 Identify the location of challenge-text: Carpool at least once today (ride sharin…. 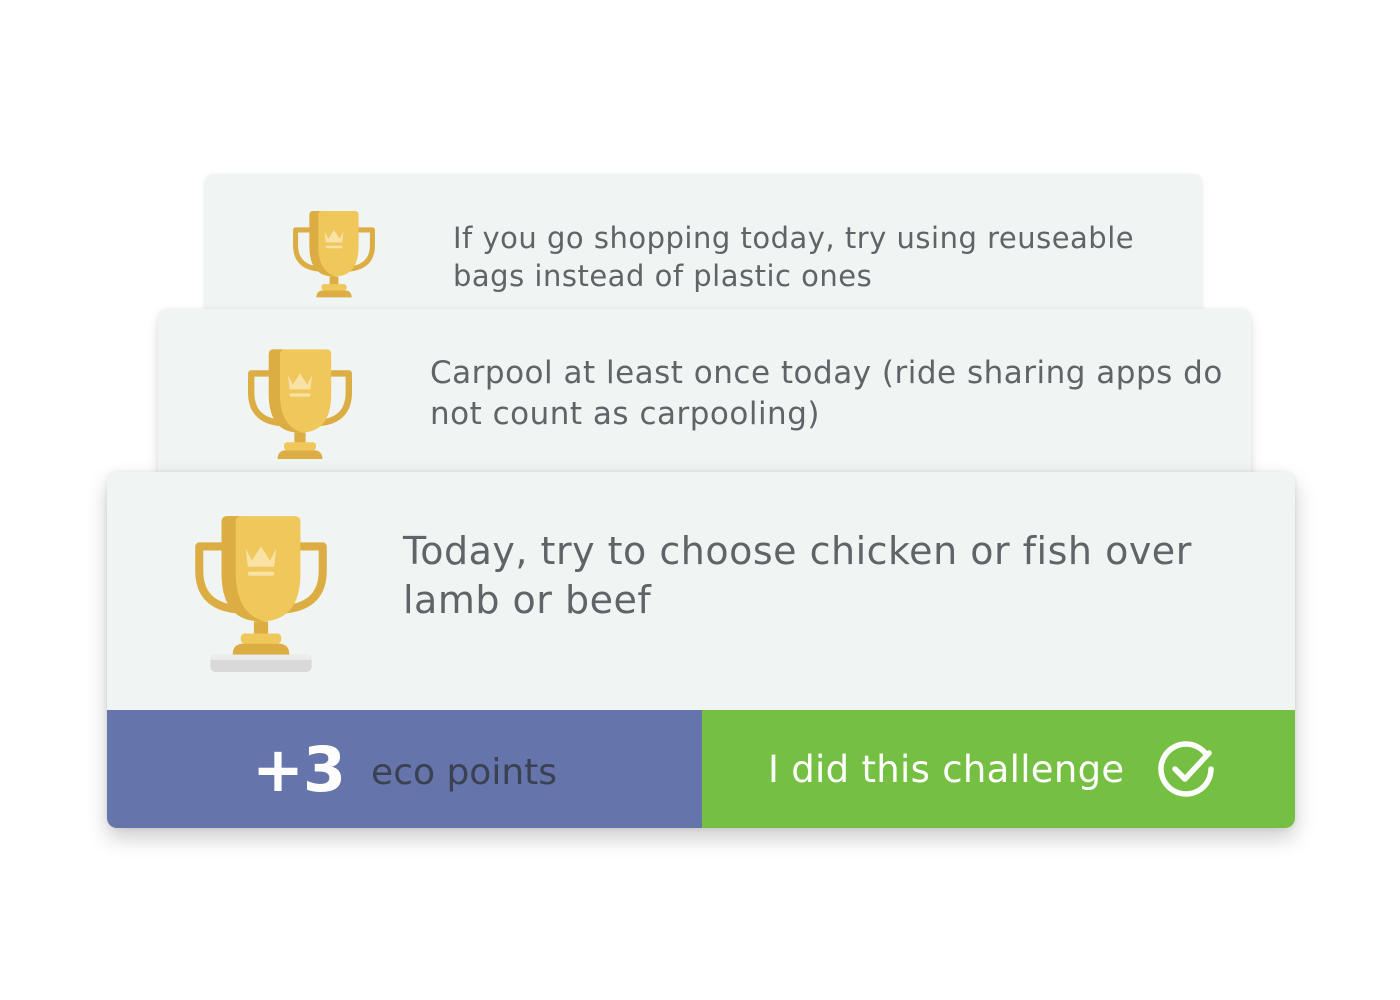
(826, 393).